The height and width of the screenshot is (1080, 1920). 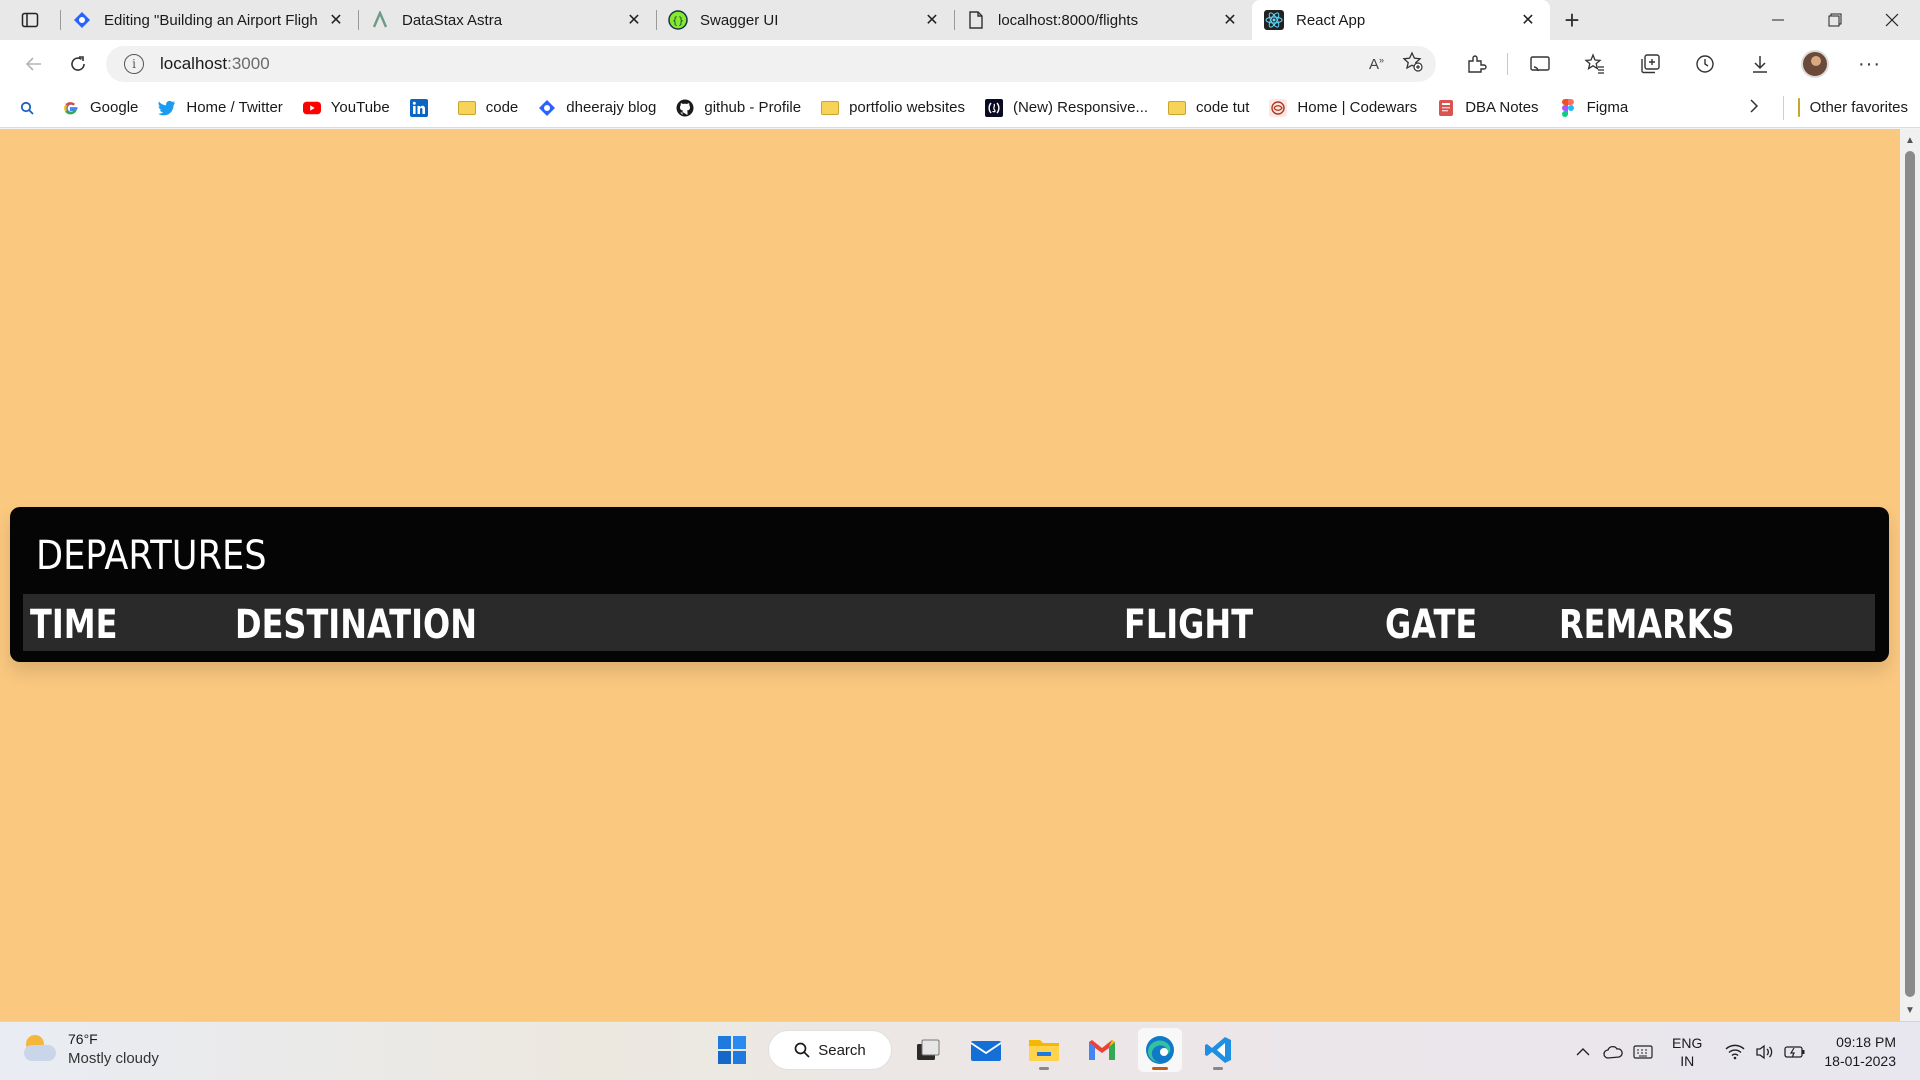 I want to click on system-clock: 09:18 PM 18-01-2023, so click(x=1860, y=1052).